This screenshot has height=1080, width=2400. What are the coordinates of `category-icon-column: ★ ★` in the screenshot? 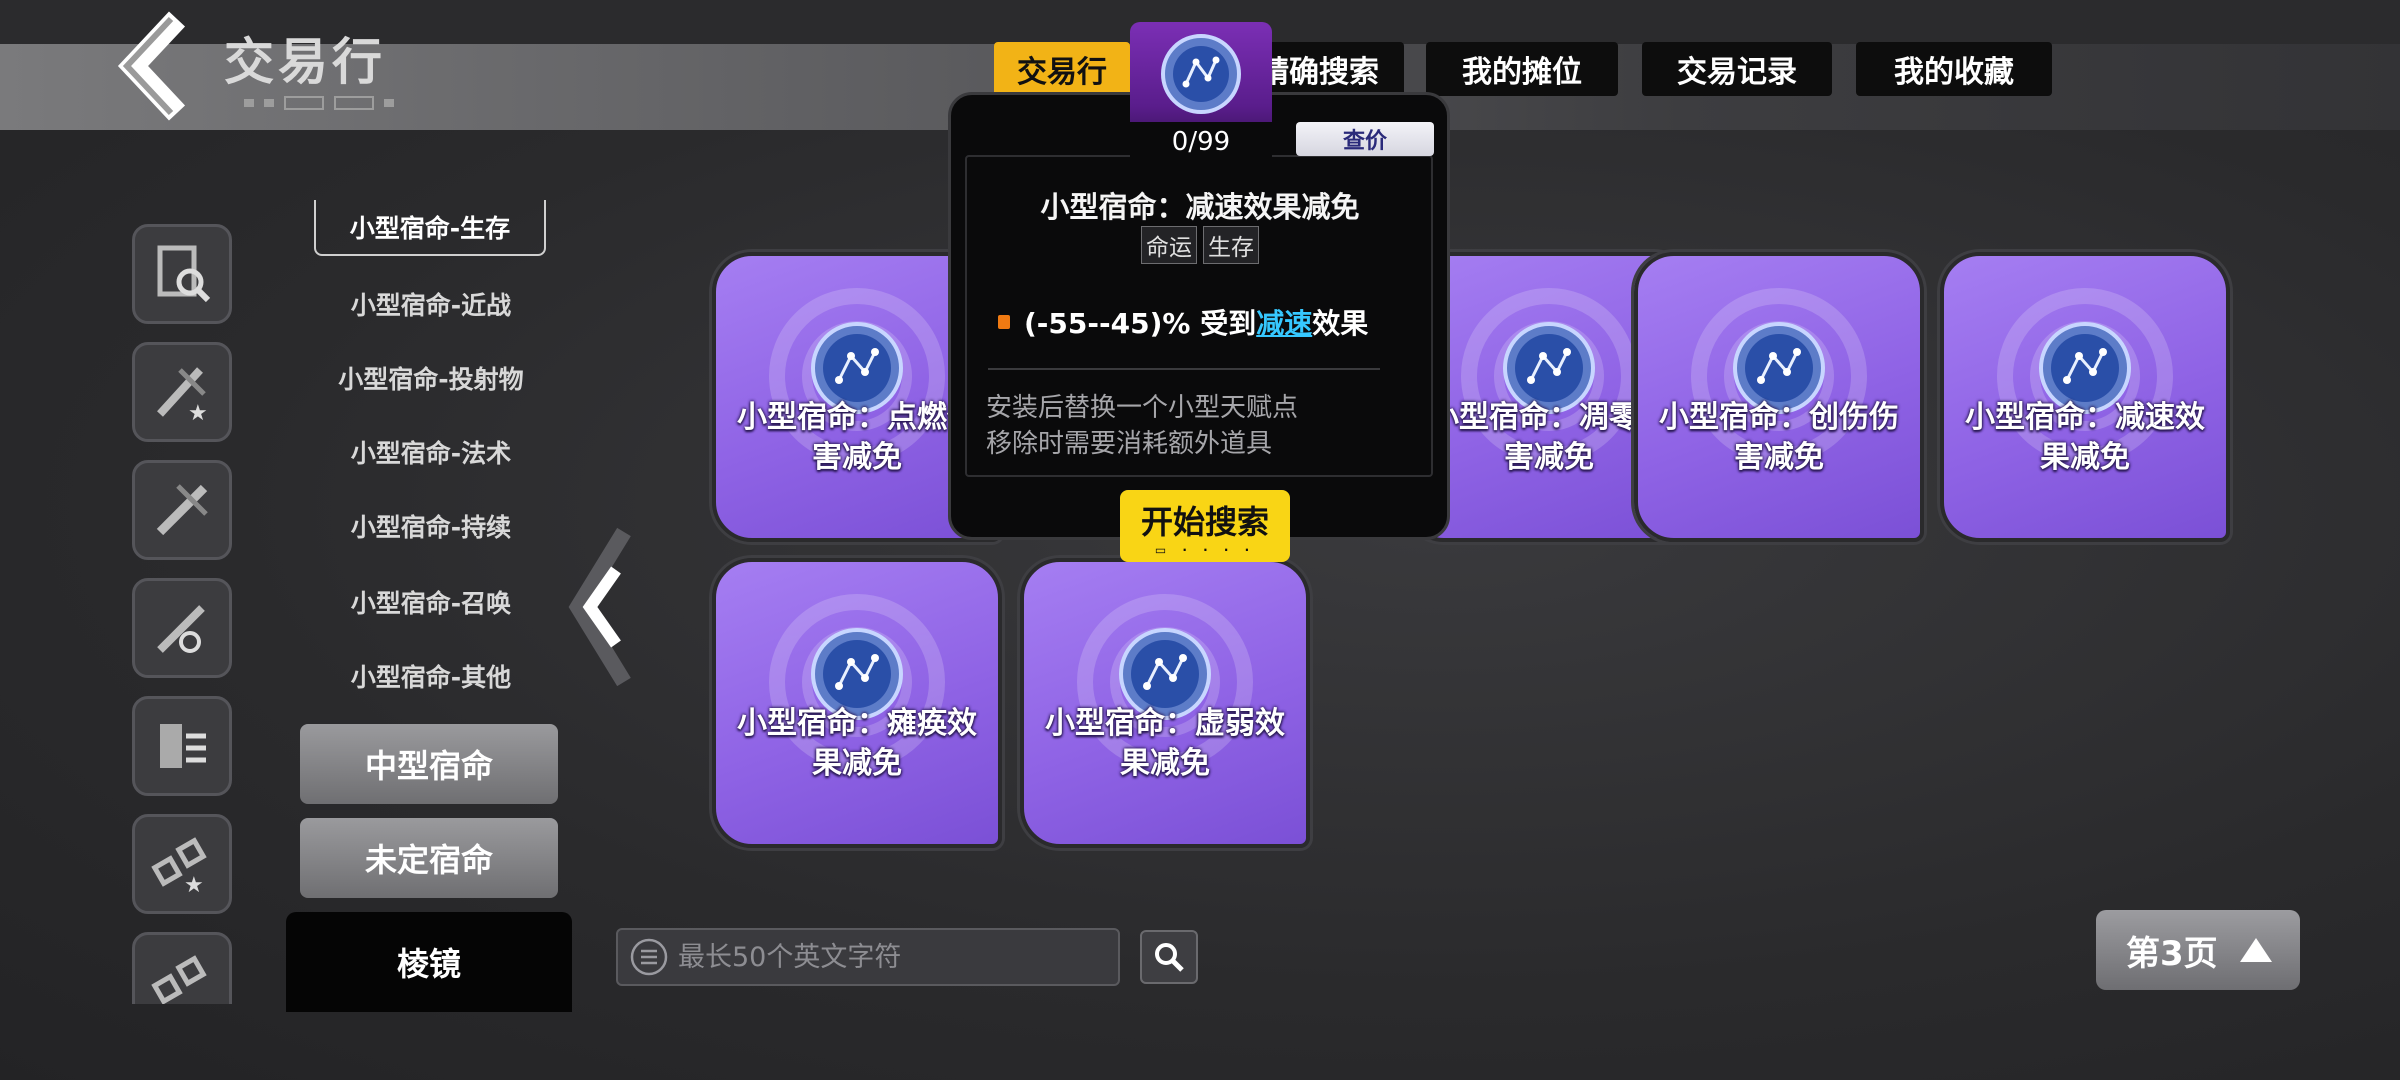 It's located at (183, 614).